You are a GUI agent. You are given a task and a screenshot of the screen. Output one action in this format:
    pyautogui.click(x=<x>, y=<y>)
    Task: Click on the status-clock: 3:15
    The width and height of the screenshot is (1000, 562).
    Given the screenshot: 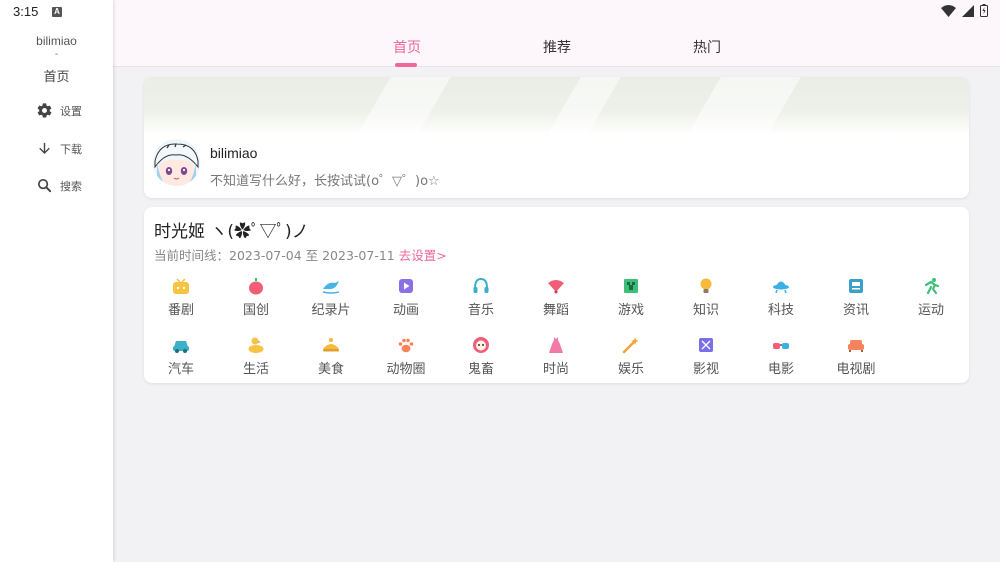 What is the action you would take?
    pyautogui.click(x=26, y=11)
    